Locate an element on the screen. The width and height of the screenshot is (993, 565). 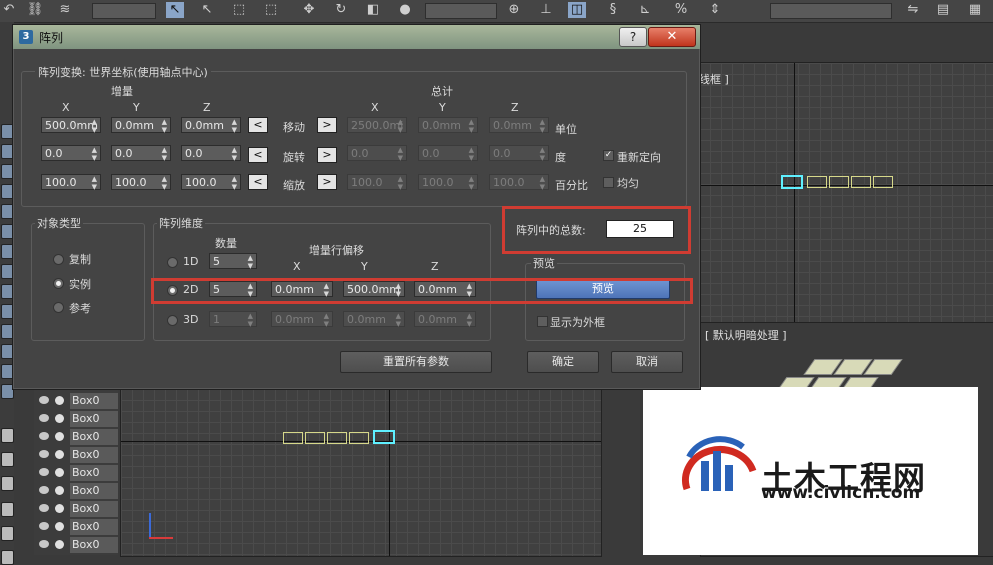
scale-icon: ◧ is located at coordinates (373, 10).